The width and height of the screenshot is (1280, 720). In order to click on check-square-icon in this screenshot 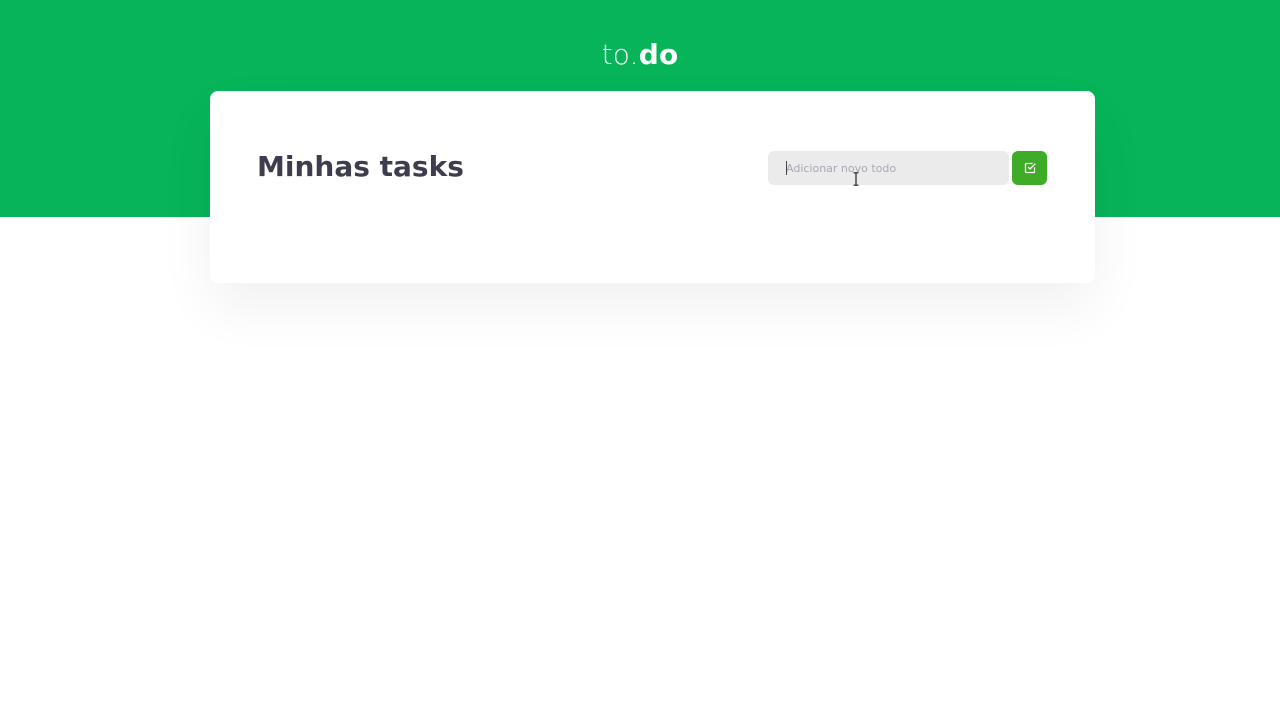, I will do `click(1030, 168)`.